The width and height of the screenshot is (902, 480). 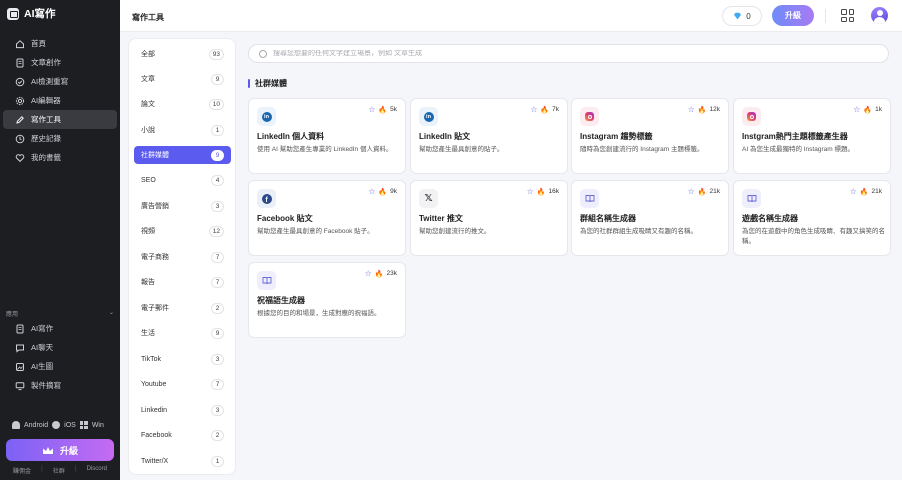 I want to click on tool-title: LinkedIn 個人資料, so click(x=291, y=136).